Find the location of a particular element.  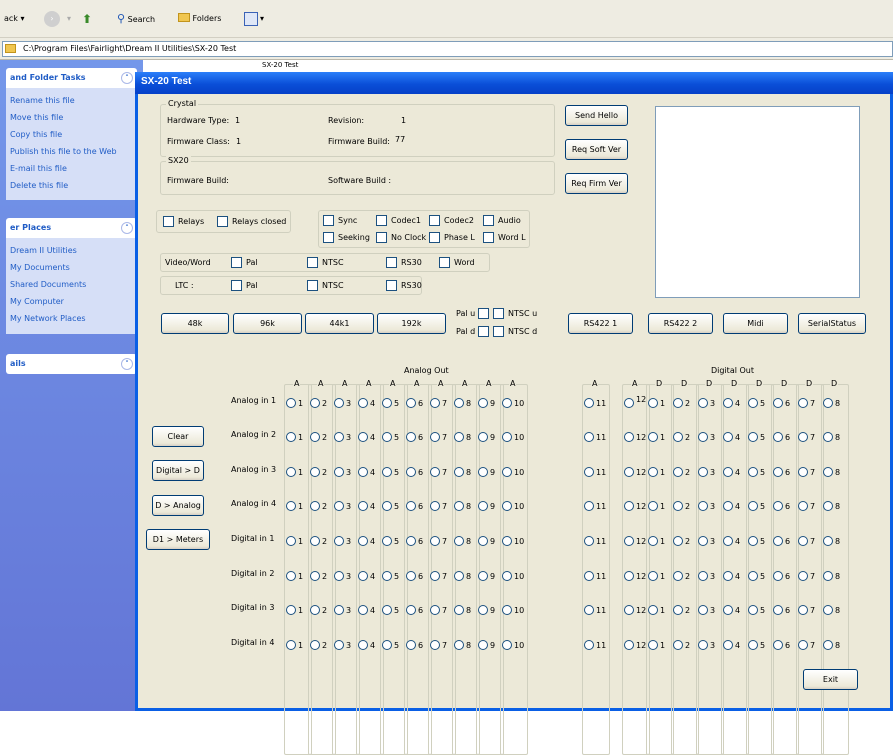

analog-route-radio-r2-c7 is located at coordinates (435, 437).